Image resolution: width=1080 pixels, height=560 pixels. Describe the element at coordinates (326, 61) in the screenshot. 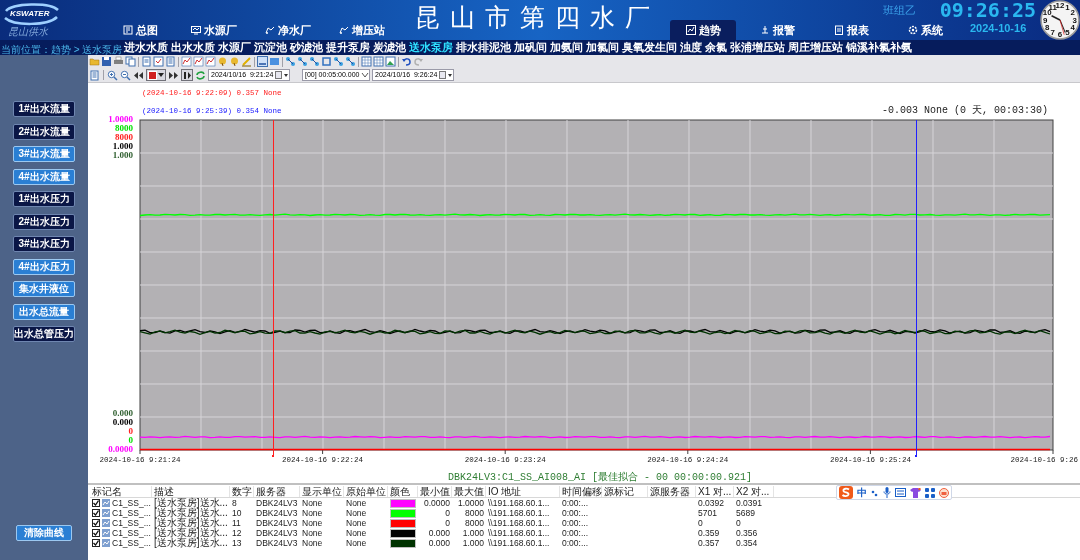

I see `frame-icon` at that location.